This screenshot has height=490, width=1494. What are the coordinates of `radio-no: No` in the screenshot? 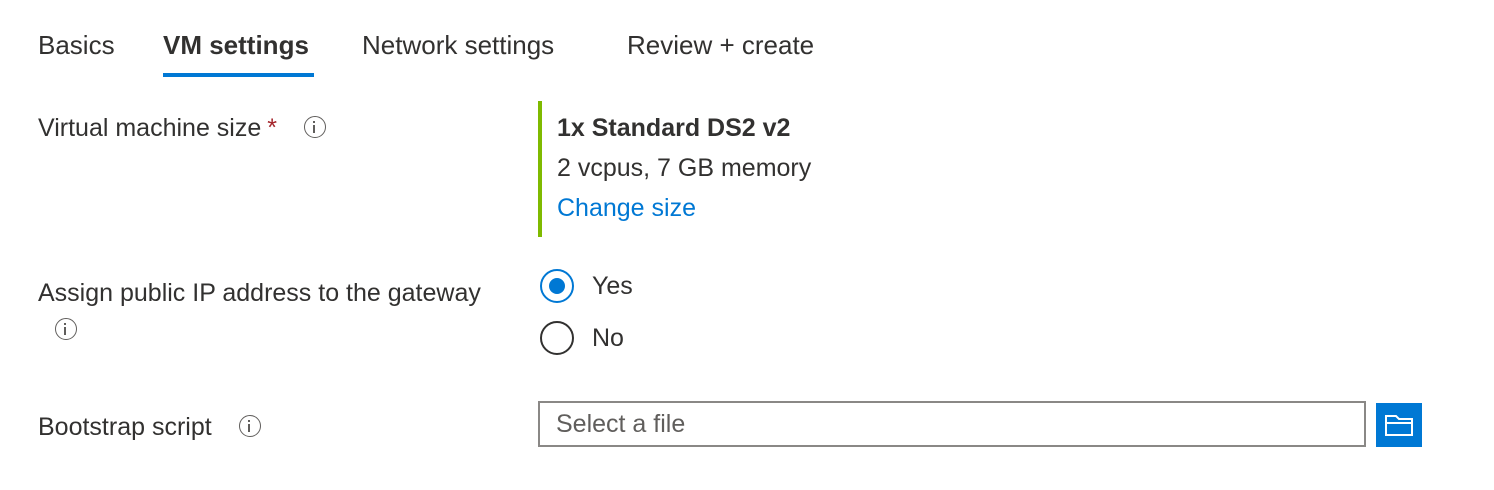 It's located at (582, 338).